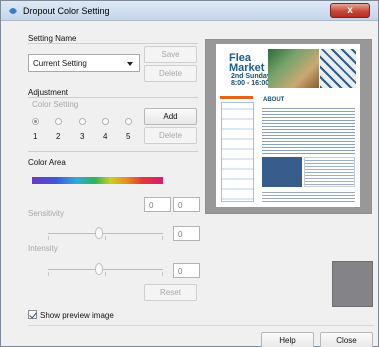 The height and width of the screenshot is (347, 379). What do you see at coordinates (105, 136) in the screenshot?
I see `radio-label-4: 4` at bounding box center [105, 136].